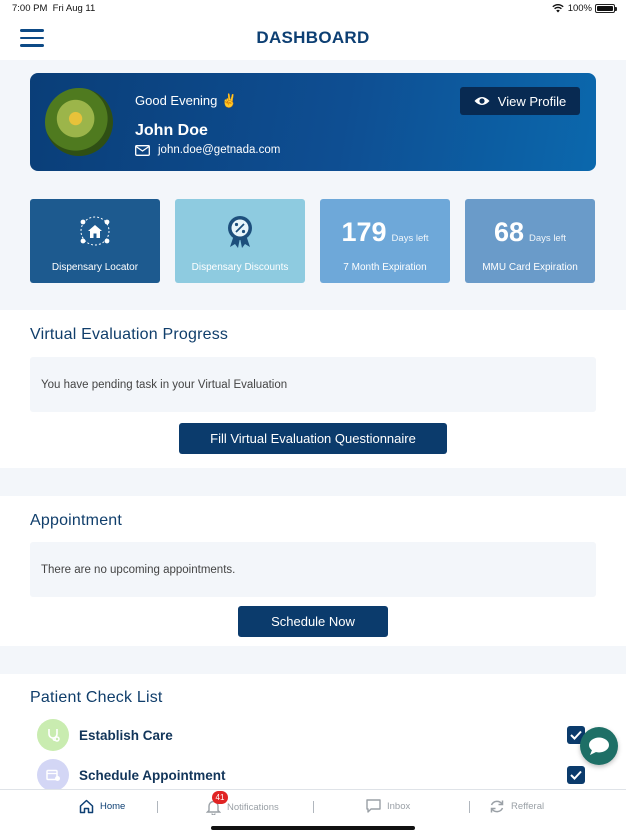 The image size is (626, 835). Describe the element at coordinates (509, 232) in the screenshot. I see `days-left-count: 68` at that location.